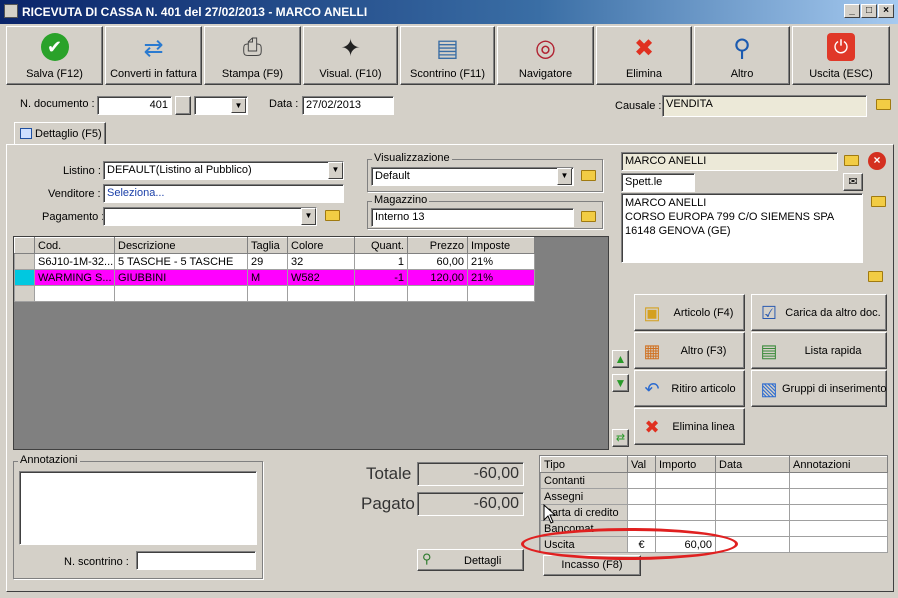 The image size is (898, 598). What do you see at coordinates (689, 388) in the screenshot?
I see `ritiro-articolo-button: ↶ Ritiro articolo` at bounding box center [689, 388].